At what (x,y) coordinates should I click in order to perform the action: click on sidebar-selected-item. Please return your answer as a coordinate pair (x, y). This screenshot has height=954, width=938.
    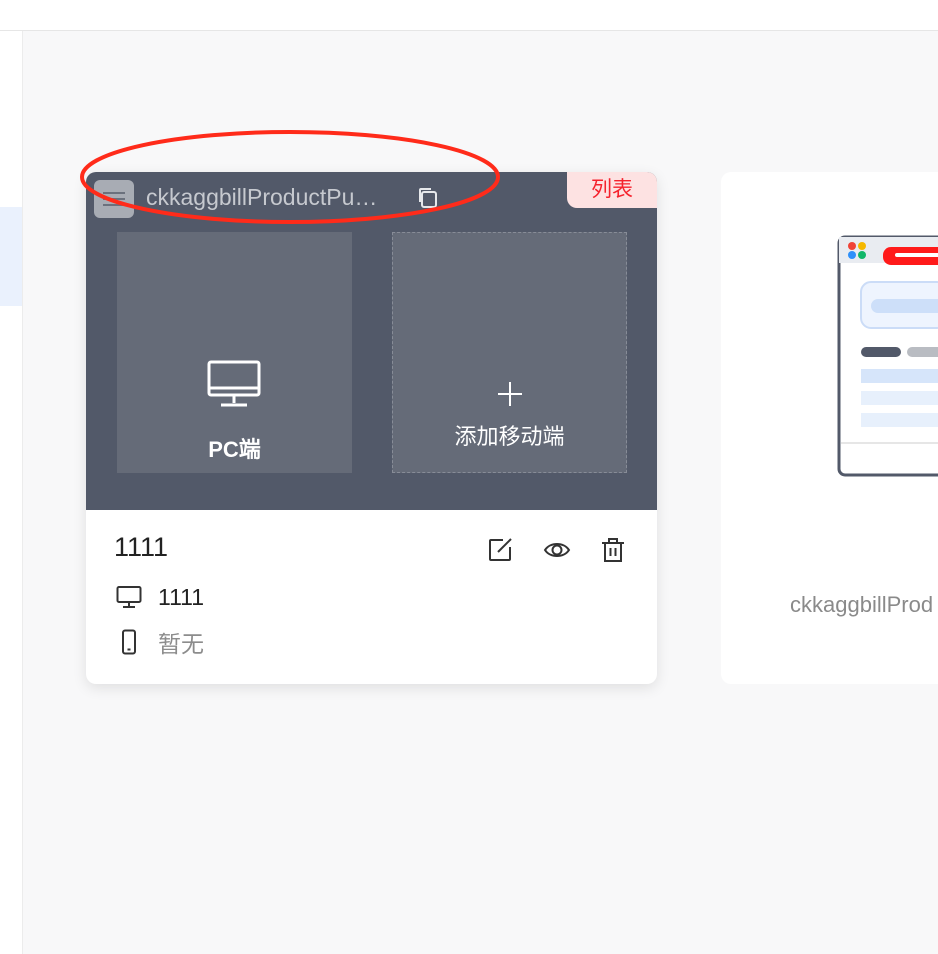
    Looking at the image, I should click on (11, 256).